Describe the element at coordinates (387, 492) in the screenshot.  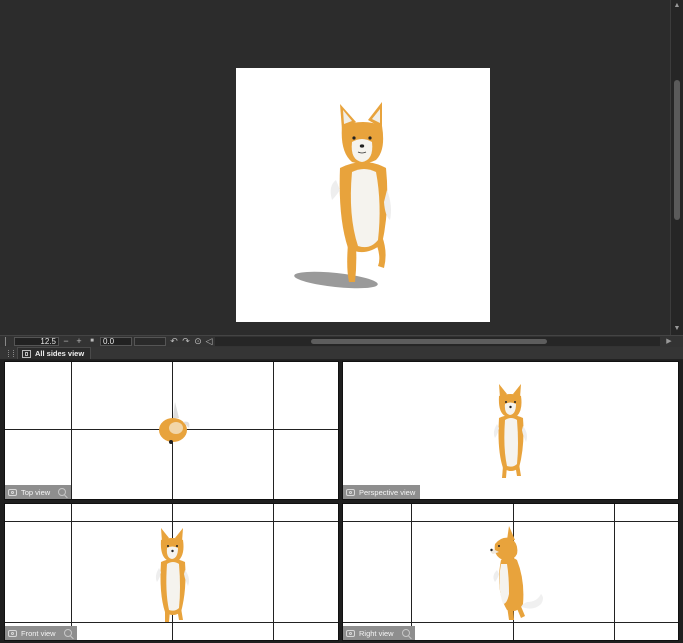
I see `view-label-text: Perspective view` at that location.